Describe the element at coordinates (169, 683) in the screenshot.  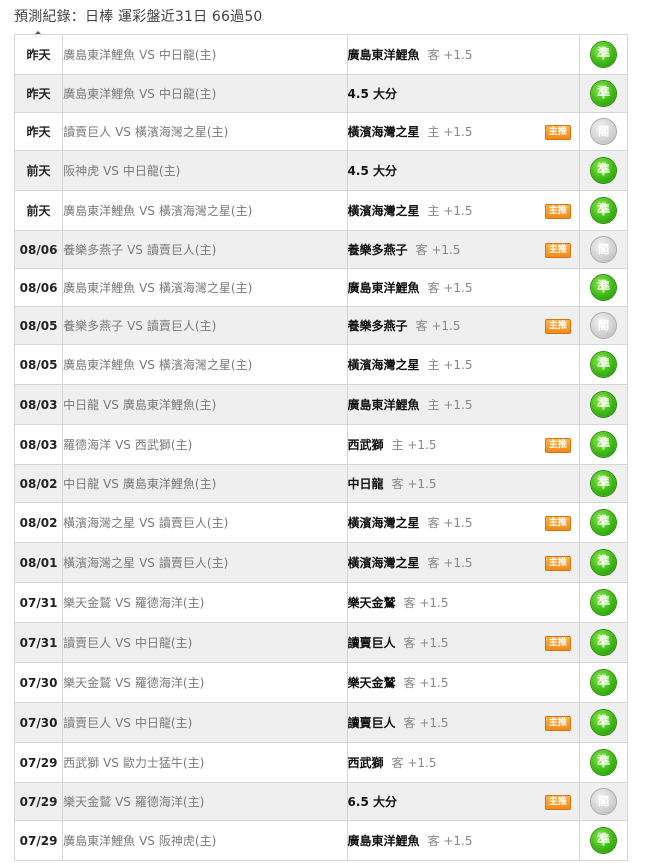
I see `home-team-name: 羅德海洋(主)` at that location.